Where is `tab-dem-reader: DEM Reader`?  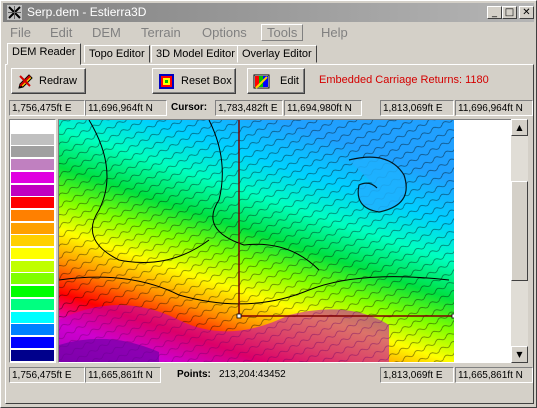
tab-dem-reader: DEM Reader is located at coordinates (44, 54).